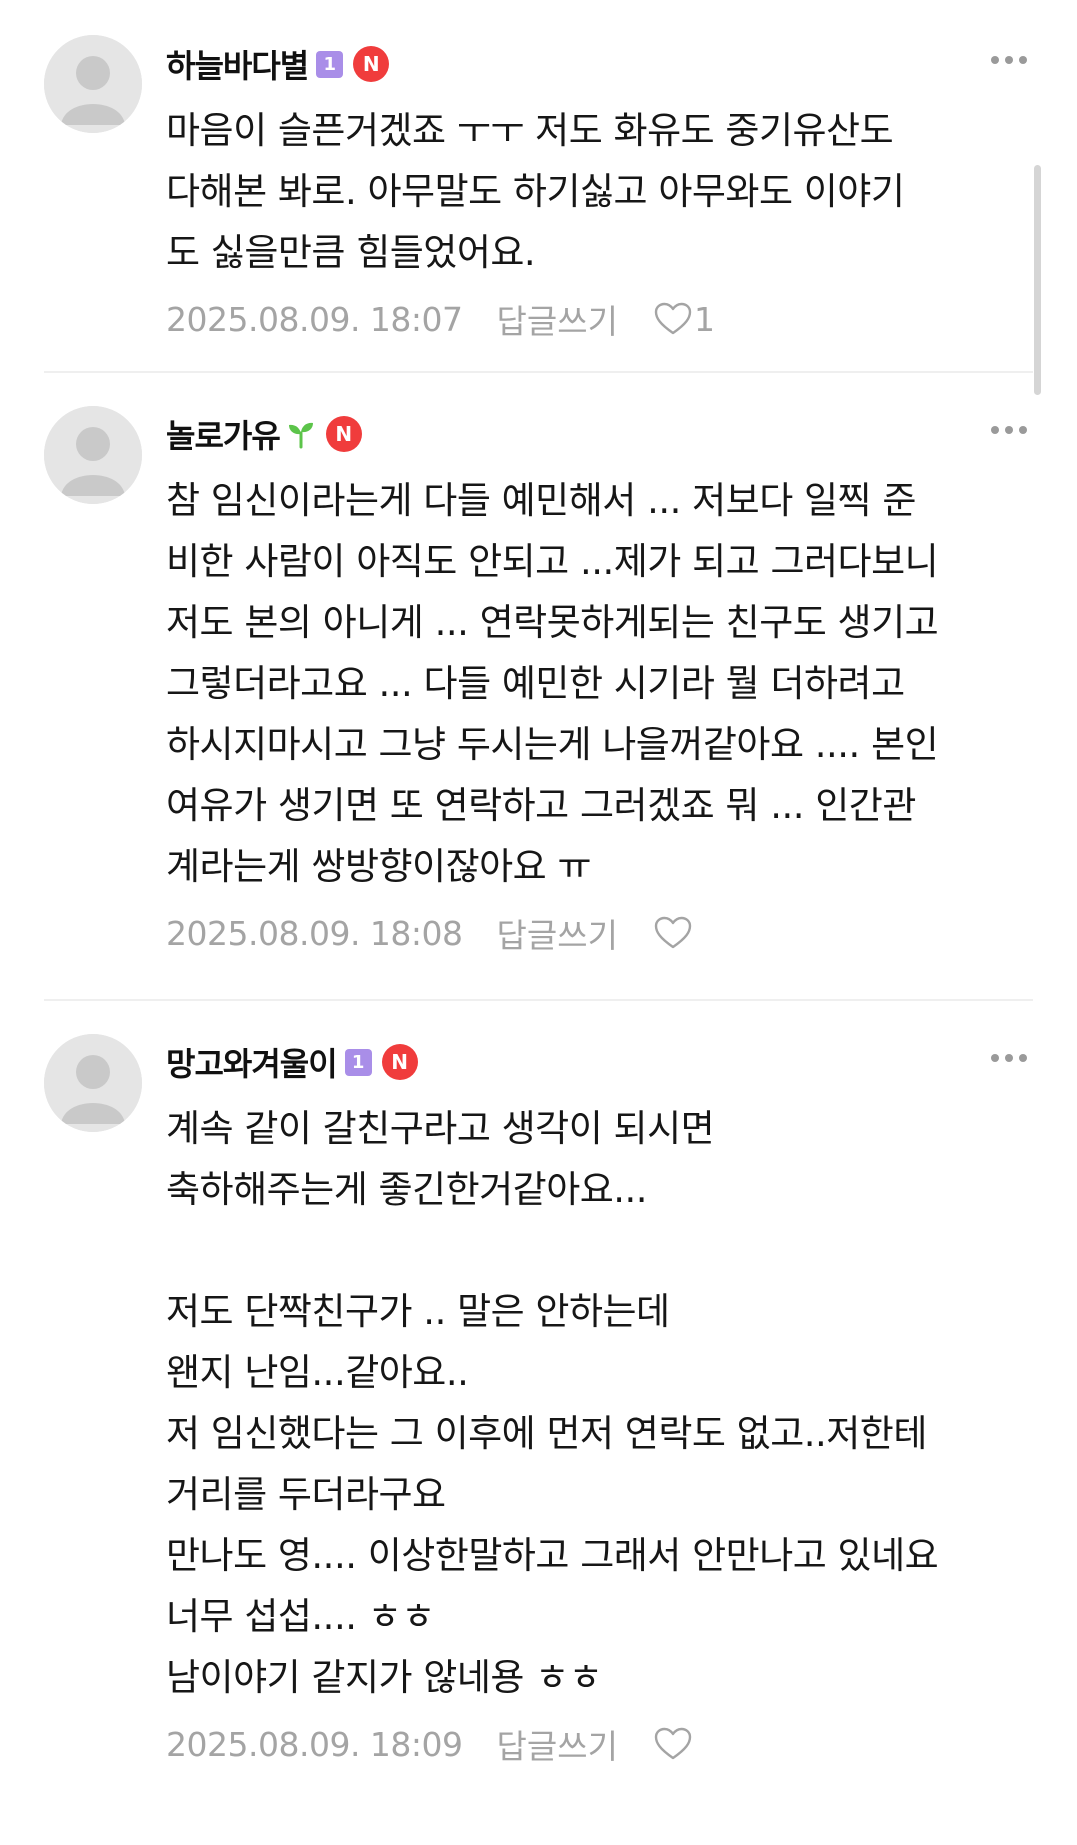 The height and width of the screenshot is (1845, 1077). What do you see at coordinates (704, 319) in the screenshot?
I see `like-count: 1` at bounding box center [704, 319].